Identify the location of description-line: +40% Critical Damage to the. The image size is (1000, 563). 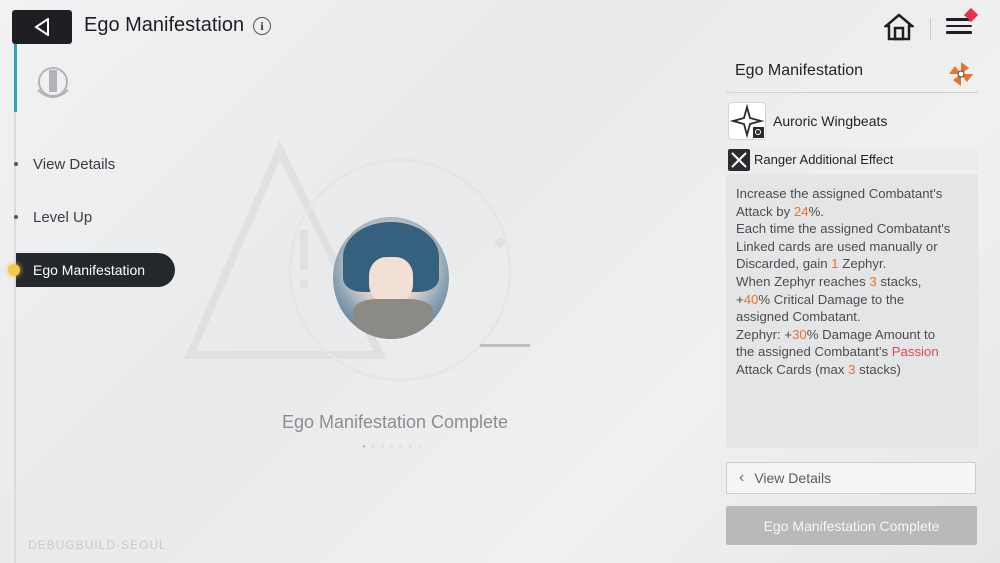
(820, 299).